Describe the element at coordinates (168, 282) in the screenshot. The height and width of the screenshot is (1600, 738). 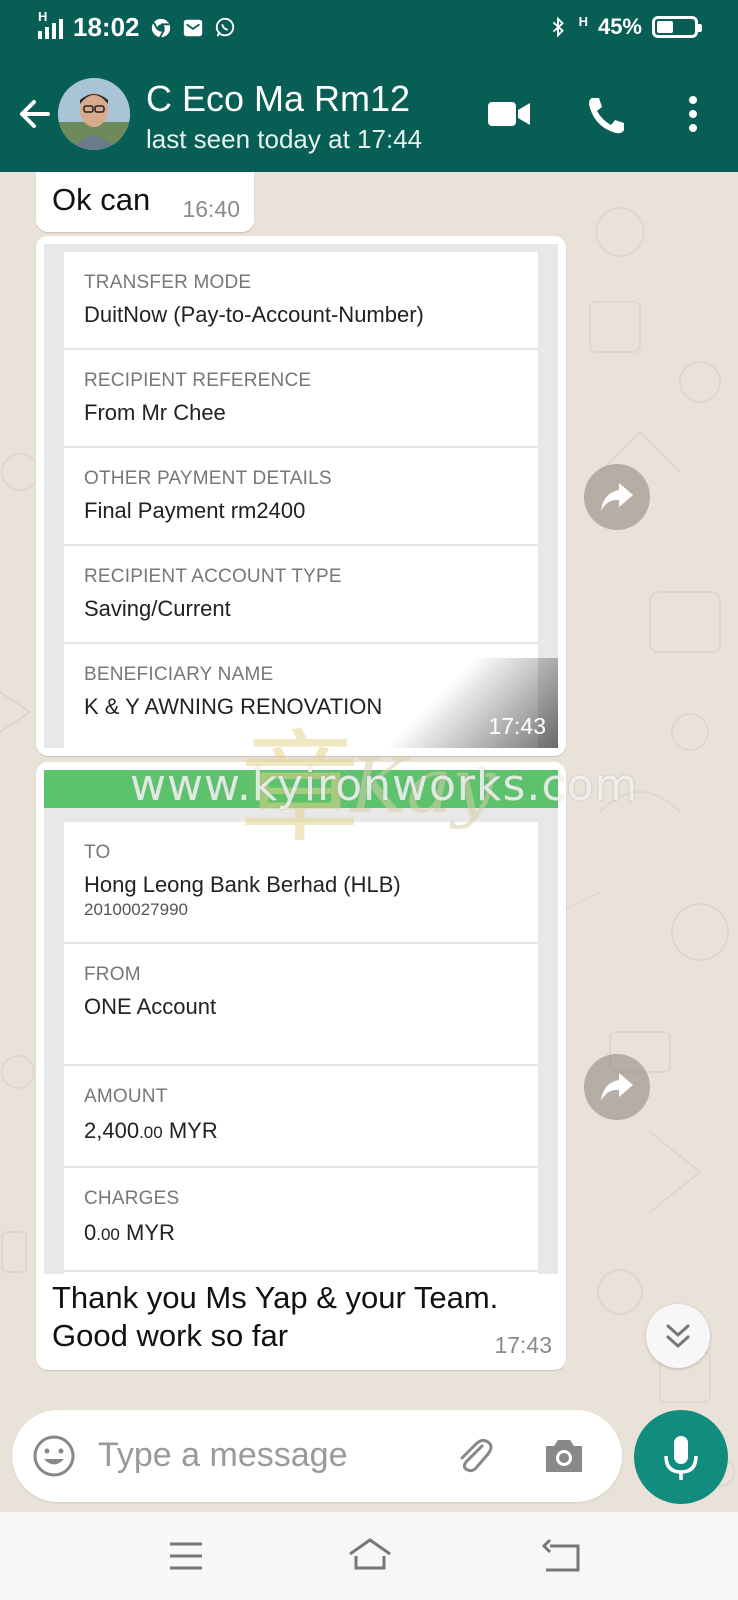
I see `field-label: TRANSFER MODE` at that location.